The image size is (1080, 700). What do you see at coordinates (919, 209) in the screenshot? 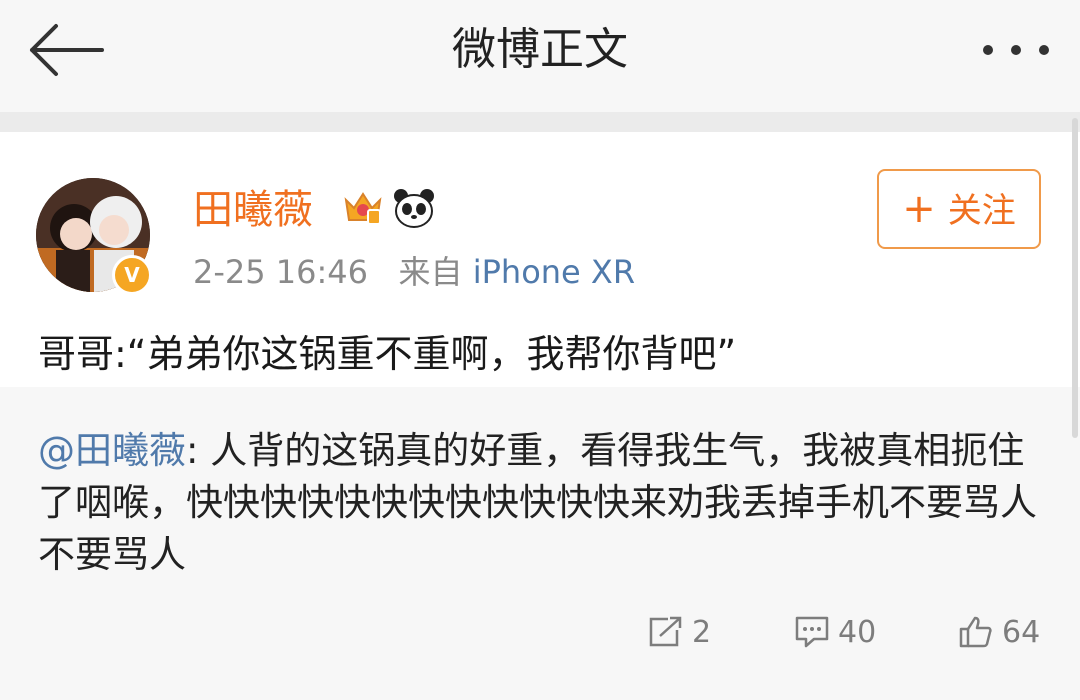
I see `plus-icon: +` at bounding box center [919, 209].